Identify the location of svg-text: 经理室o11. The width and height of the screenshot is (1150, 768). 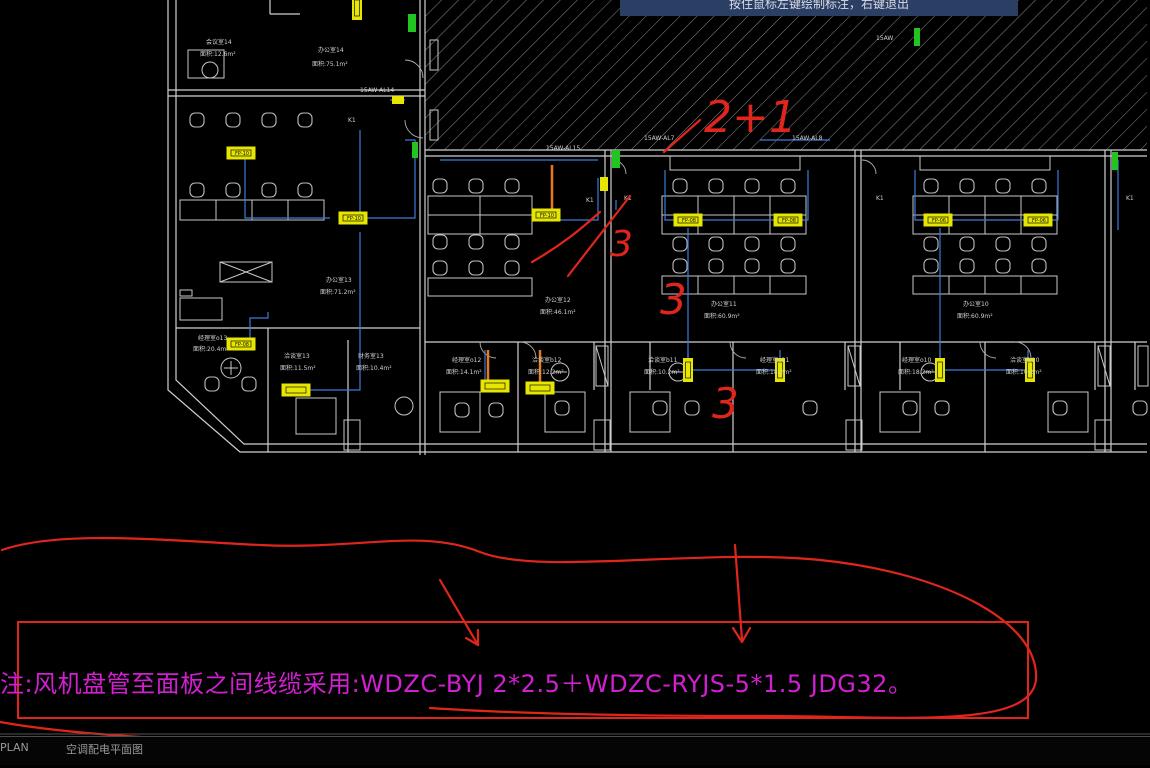
(774, 360).